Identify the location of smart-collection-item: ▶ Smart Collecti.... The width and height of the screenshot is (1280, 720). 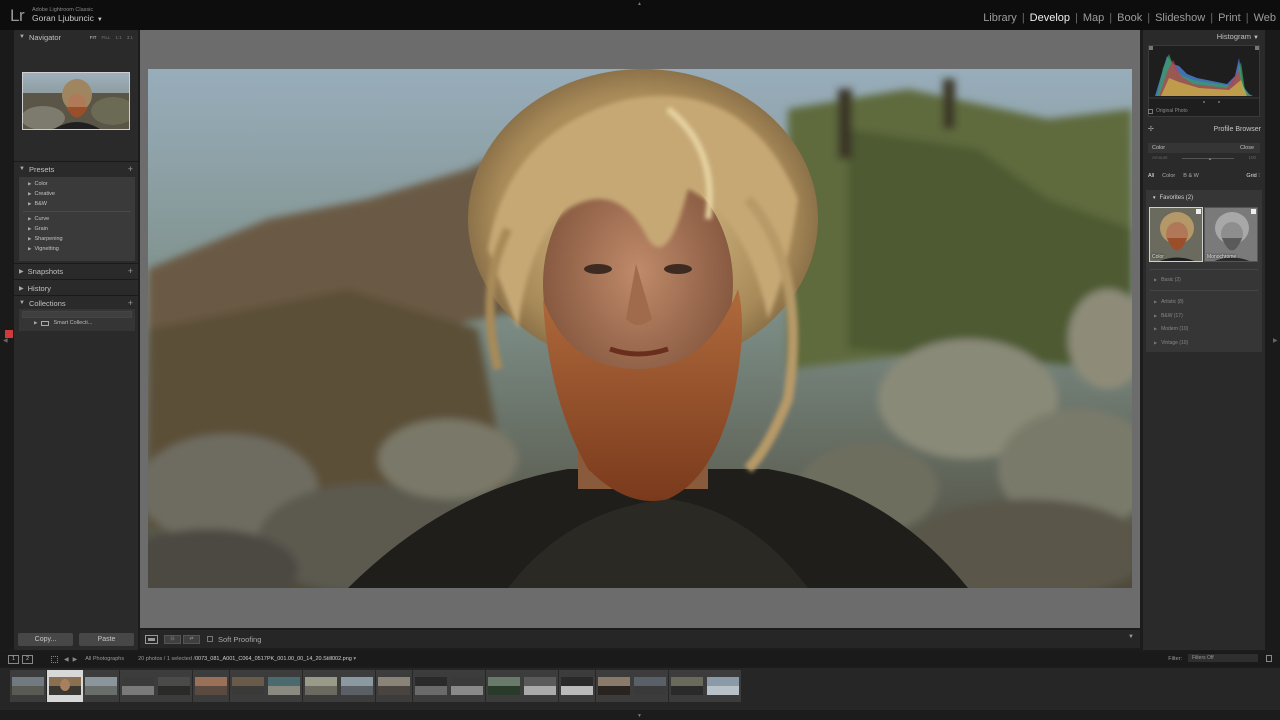
(63, 323).